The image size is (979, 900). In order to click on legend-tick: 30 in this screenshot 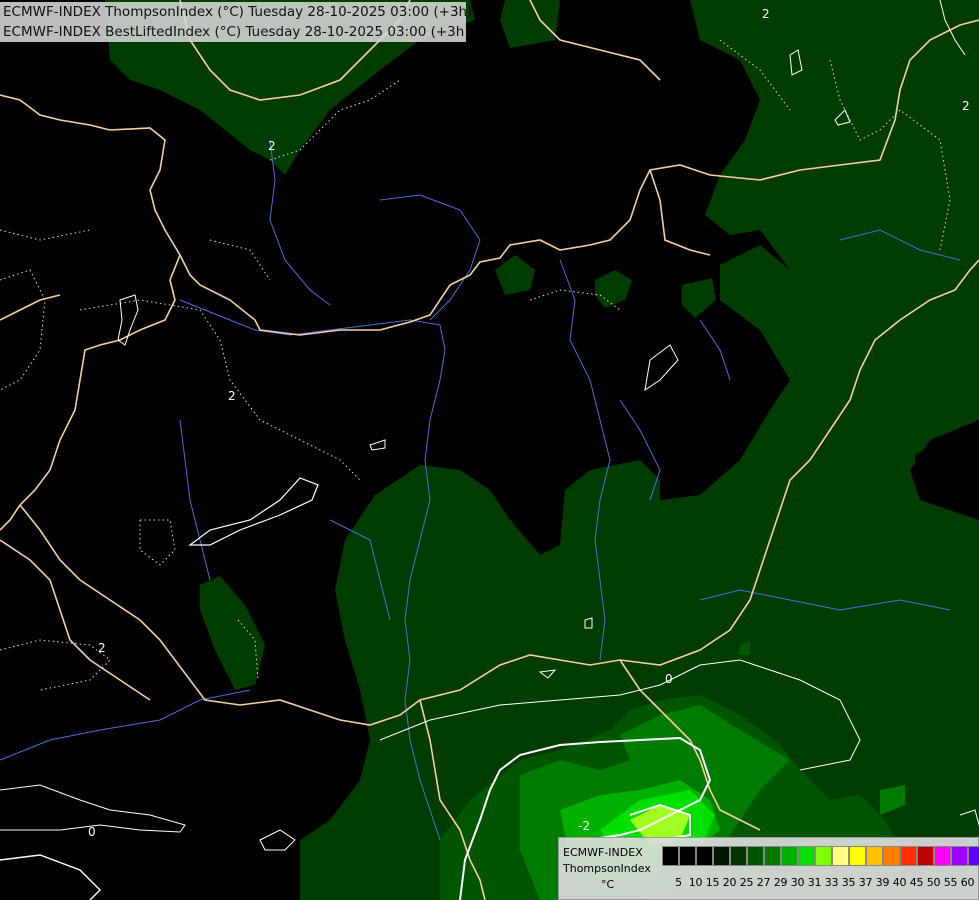, I will do `click(797, 882)`.